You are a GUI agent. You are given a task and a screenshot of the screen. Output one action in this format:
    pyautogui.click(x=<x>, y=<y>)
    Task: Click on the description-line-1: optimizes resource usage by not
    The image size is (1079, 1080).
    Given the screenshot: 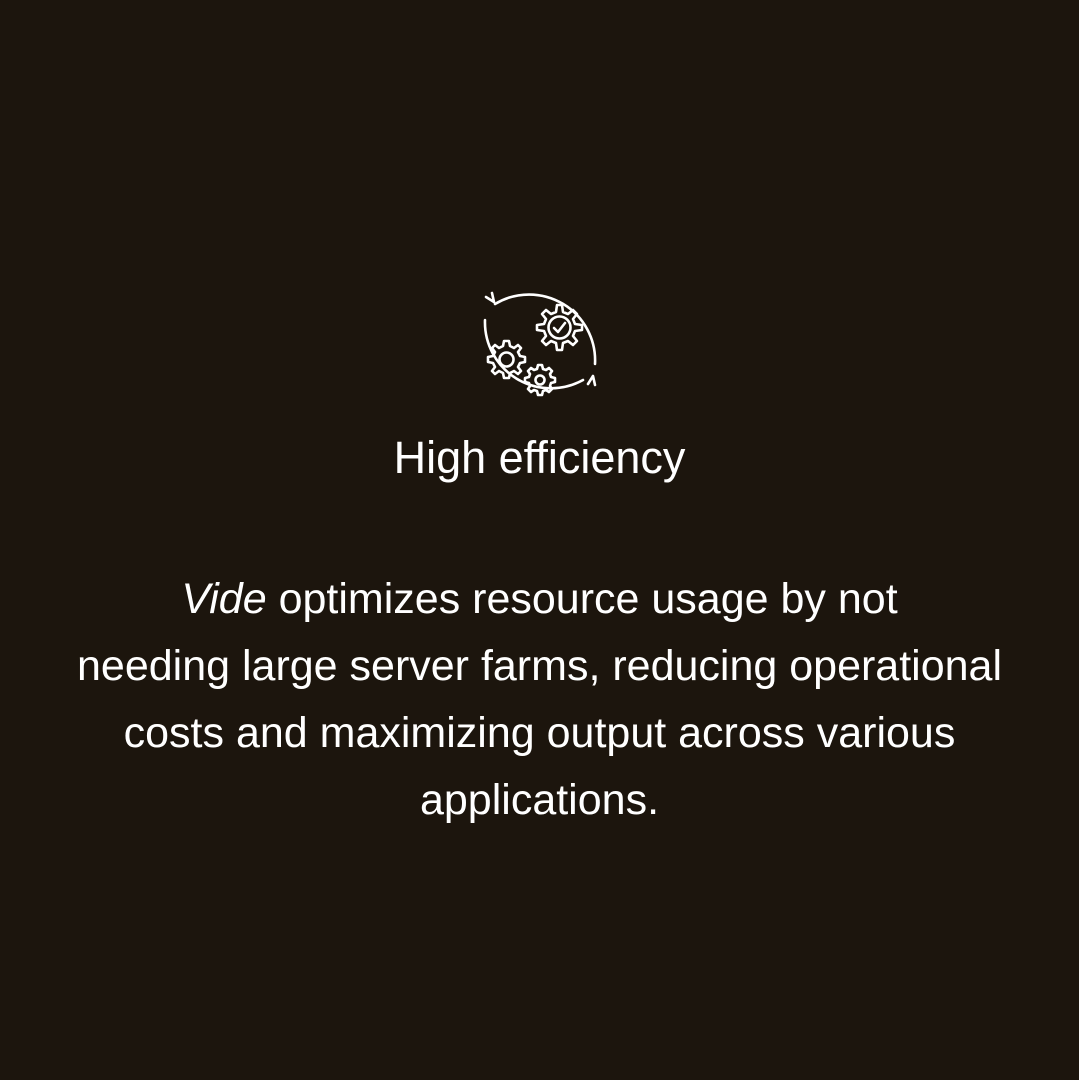 What is the action you would take?
    pyautogui.click(x=582, y=599)
    